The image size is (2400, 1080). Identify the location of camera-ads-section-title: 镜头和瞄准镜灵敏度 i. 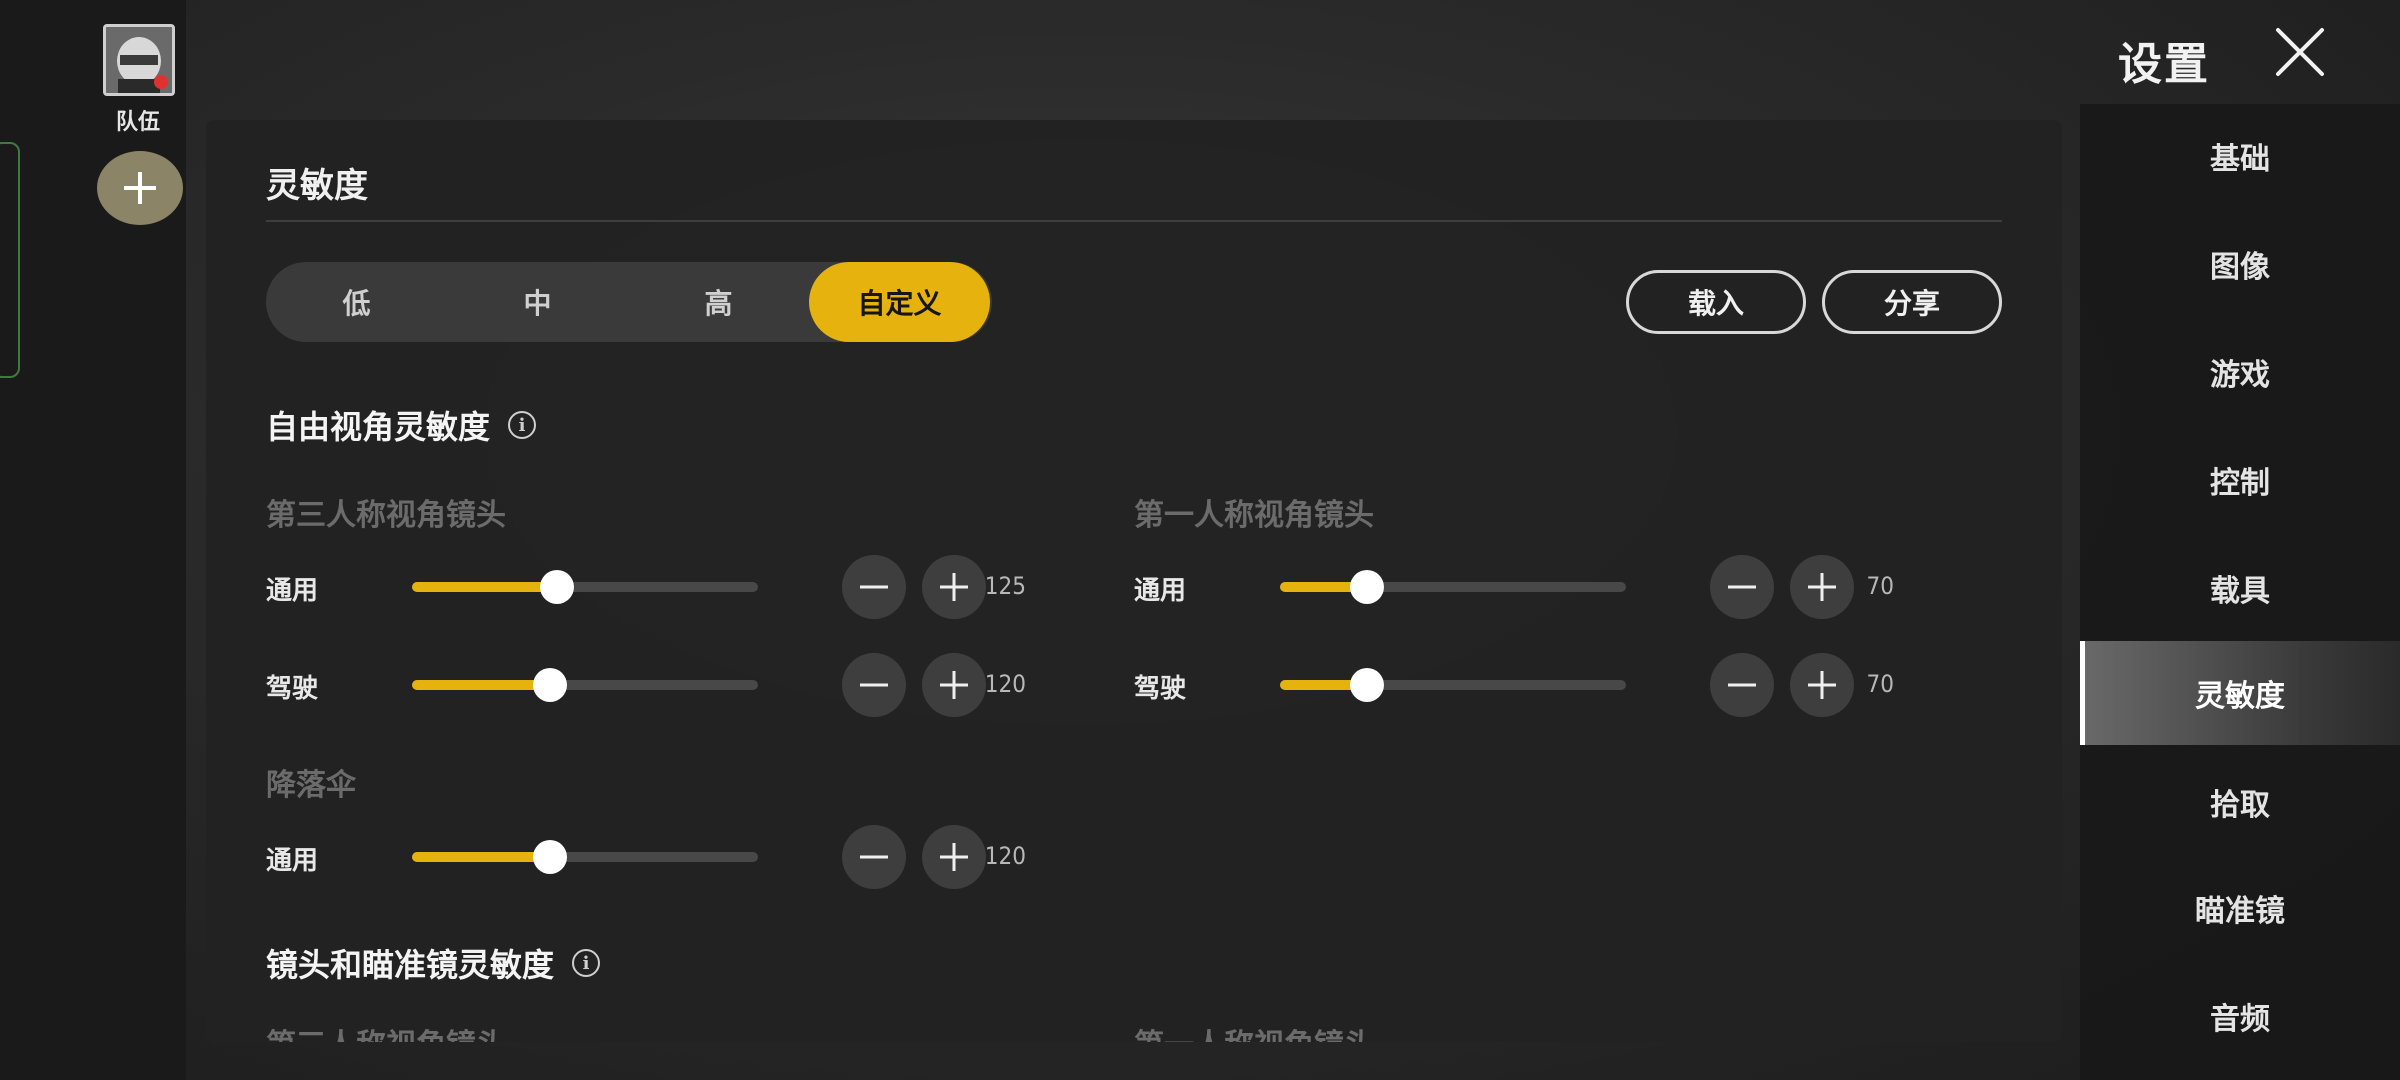
(433, 963).